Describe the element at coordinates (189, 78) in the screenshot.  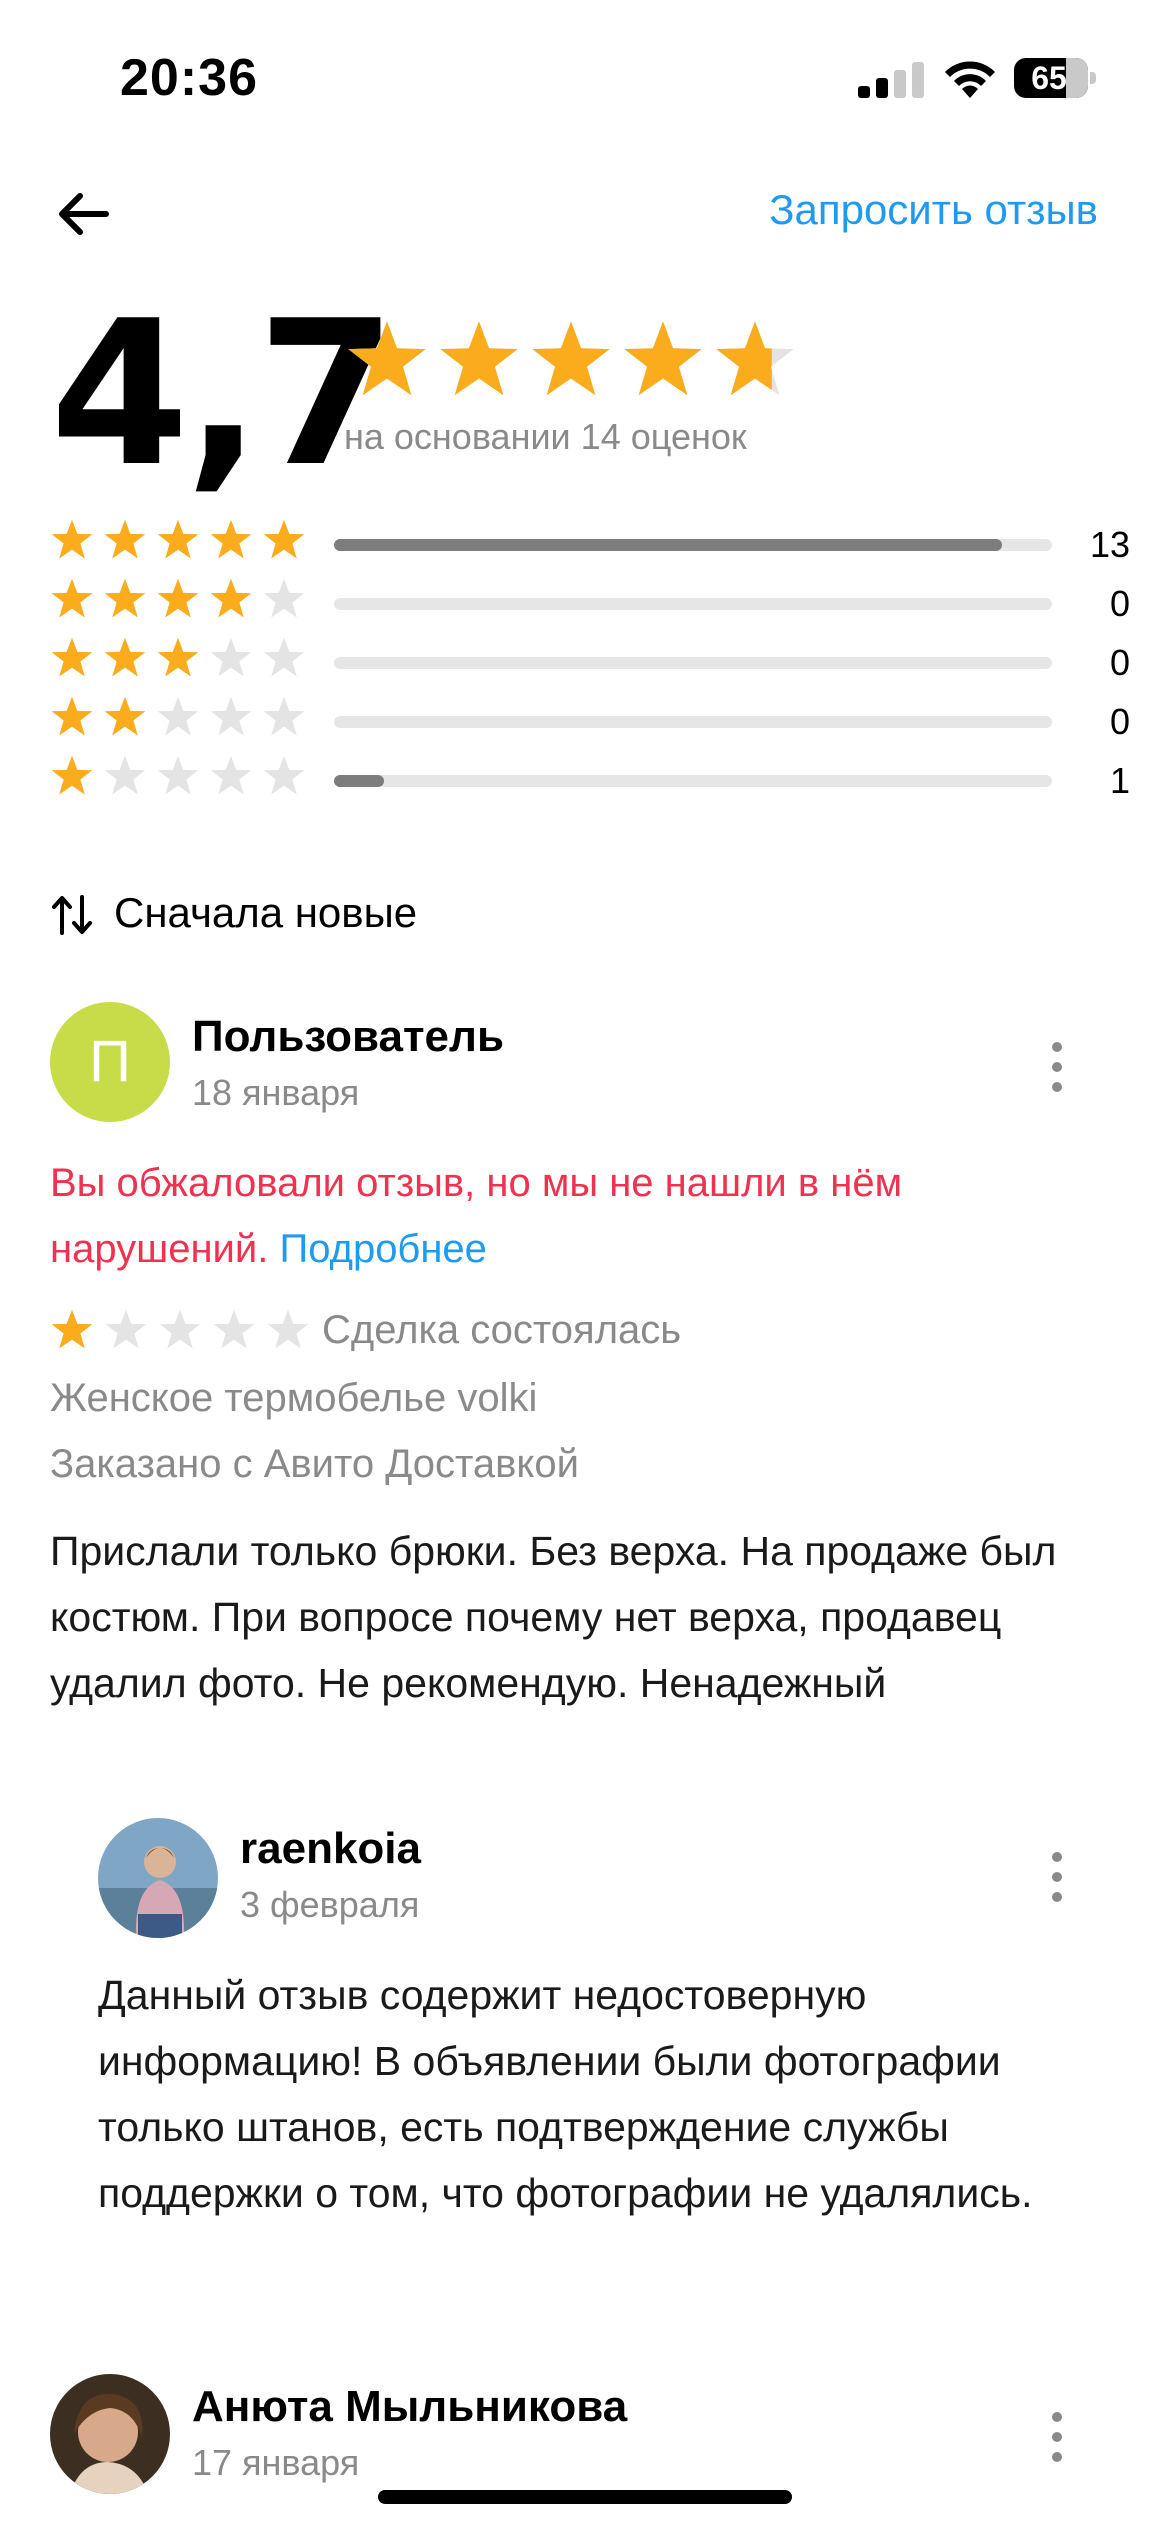
I see `status-time: 20:36` at that location.